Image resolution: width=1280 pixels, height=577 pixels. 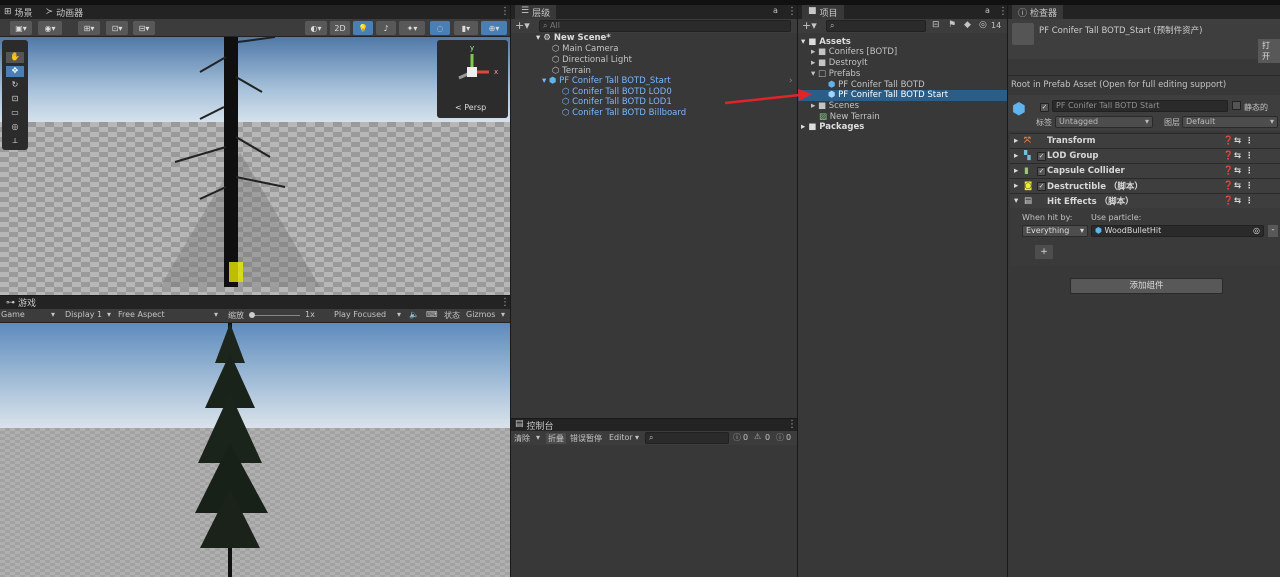 I want to click on display-dropdown: Display 1, so click(x=83, y=314).